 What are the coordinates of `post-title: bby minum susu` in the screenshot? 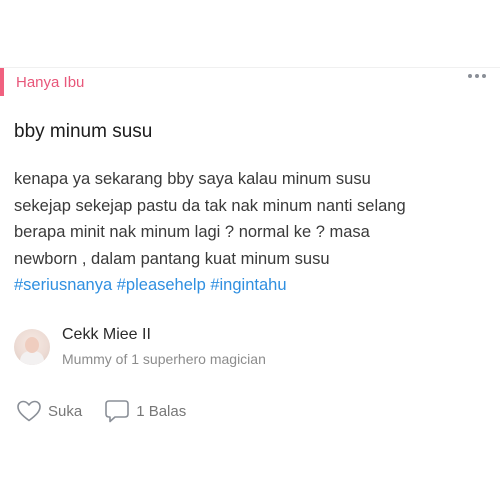 It's located at (83, 131).